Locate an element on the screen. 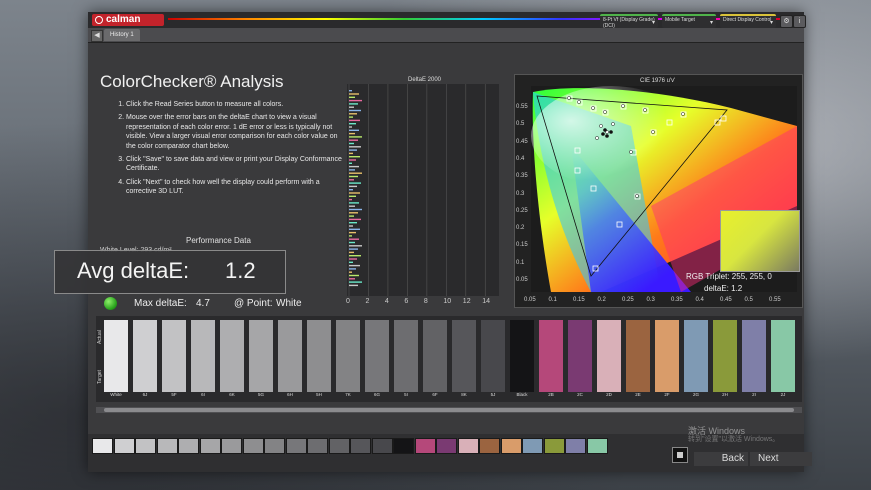  source-select: 8-Pt Vf (Display Grade) (DCI) ▾ is located at coordinates (629, 21).